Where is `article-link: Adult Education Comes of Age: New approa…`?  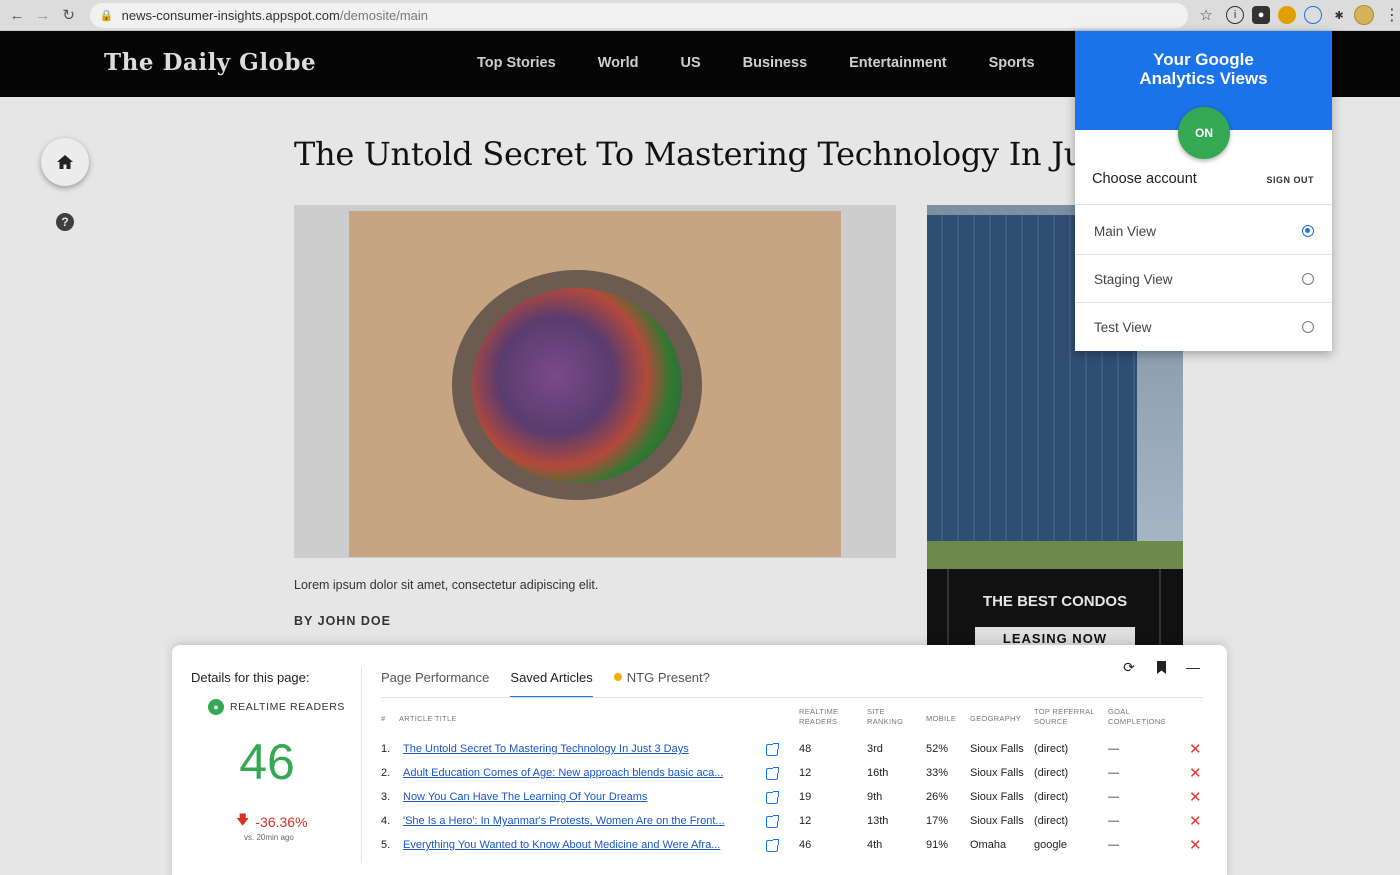
article-link: Adult Education Comes of Age: New approa… is located at coordinates (563, 773).